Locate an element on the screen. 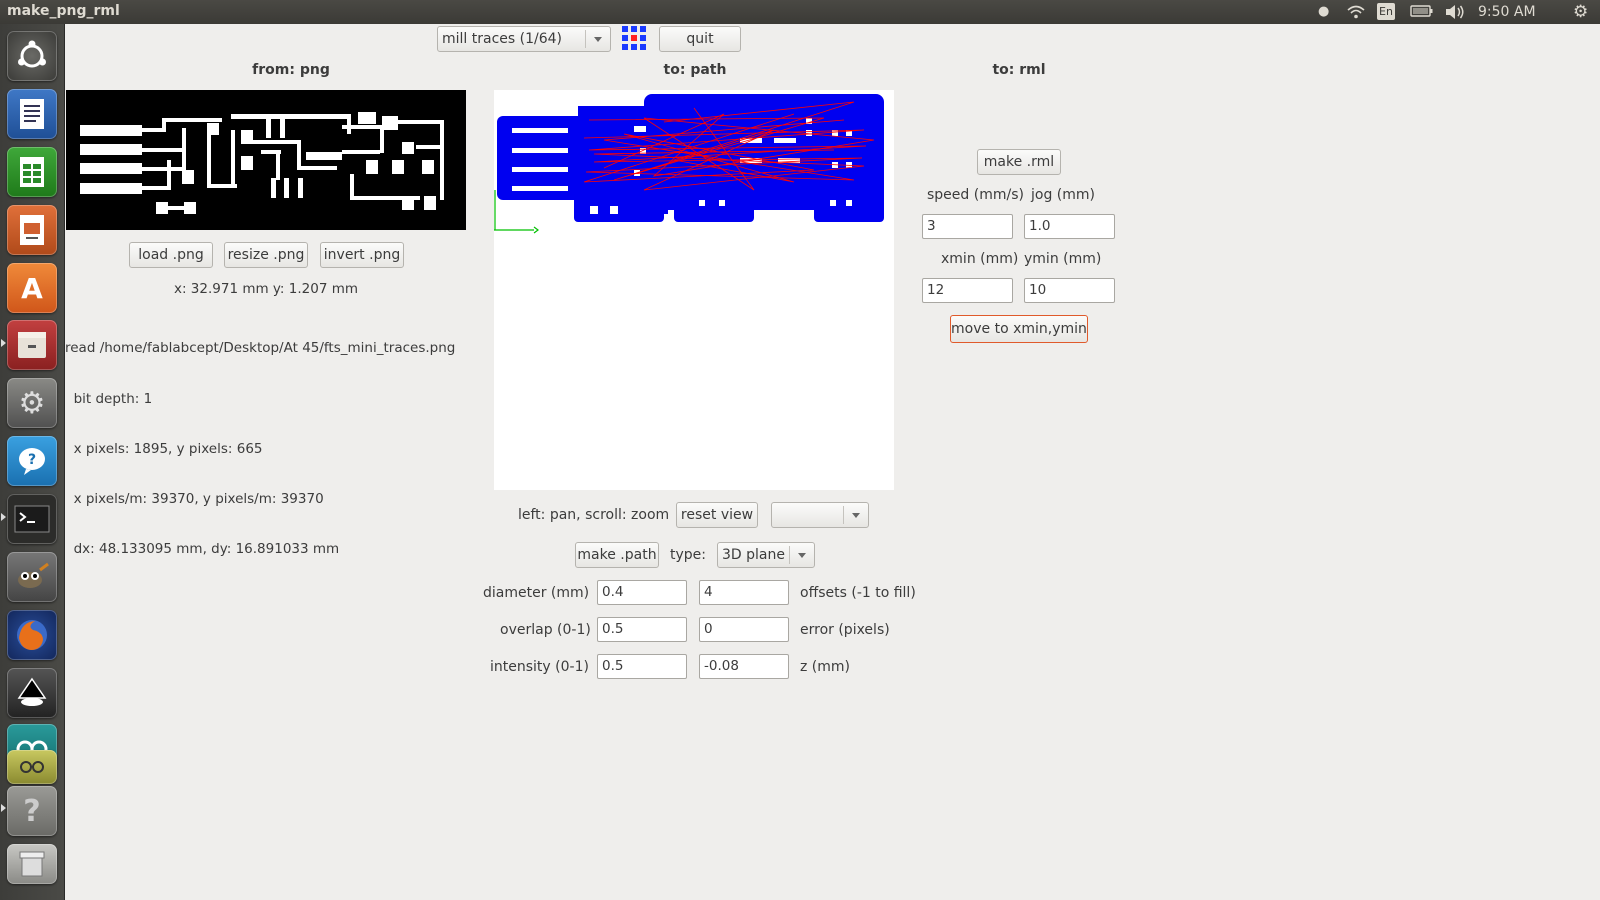 The width and height of the screenshot is (1600, 900). keyboard-layout-indicator: En is located at coordinates (1386, 11).